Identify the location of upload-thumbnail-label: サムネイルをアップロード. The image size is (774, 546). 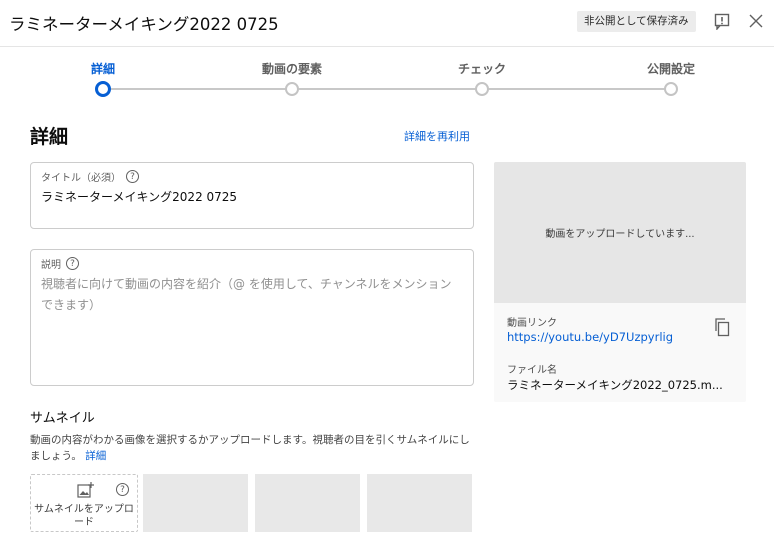
(84, 516).